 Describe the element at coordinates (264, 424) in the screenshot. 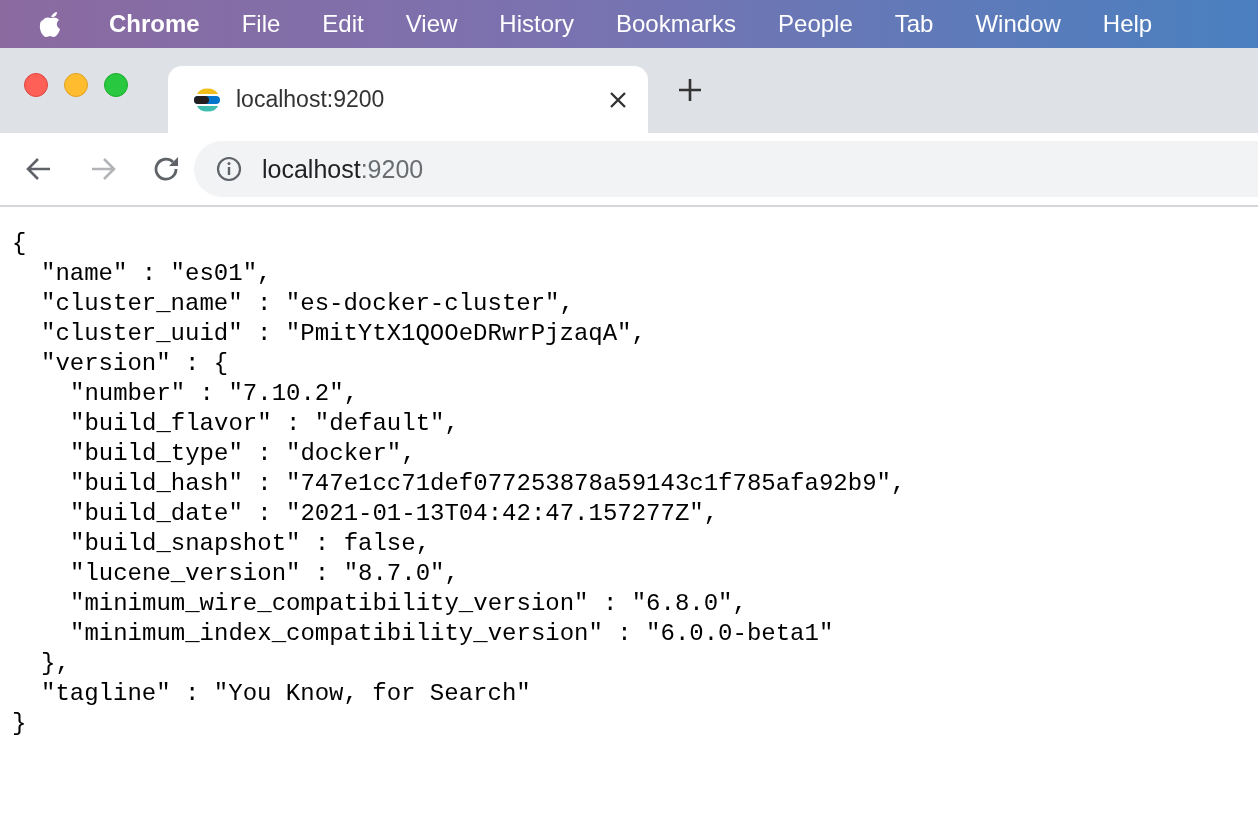

I see `code-line: "build_flavor" : "default",` at that location.